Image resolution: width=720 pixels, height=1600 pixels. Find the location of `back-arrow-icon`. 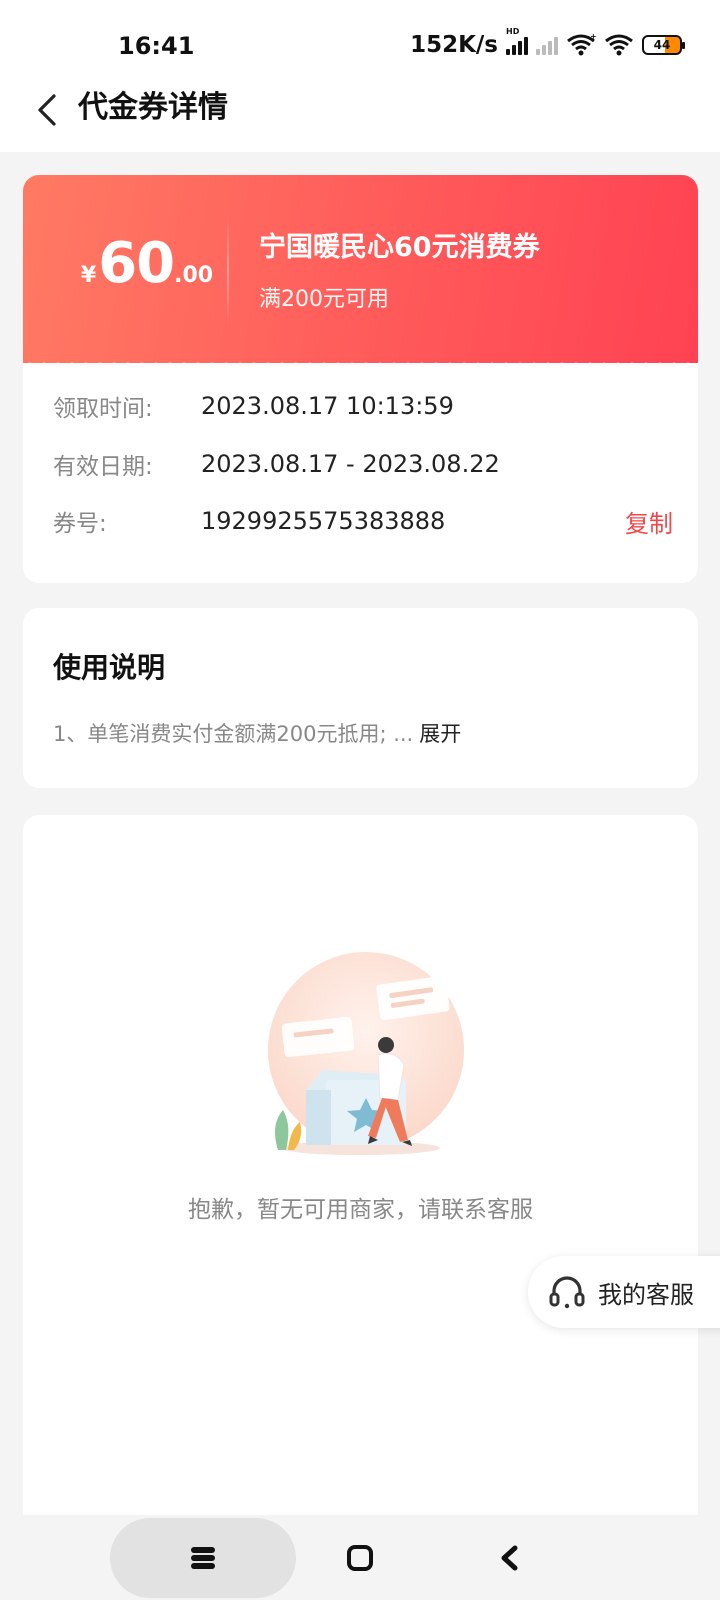

back-arrow-icon is located at coordinates (47, 110).